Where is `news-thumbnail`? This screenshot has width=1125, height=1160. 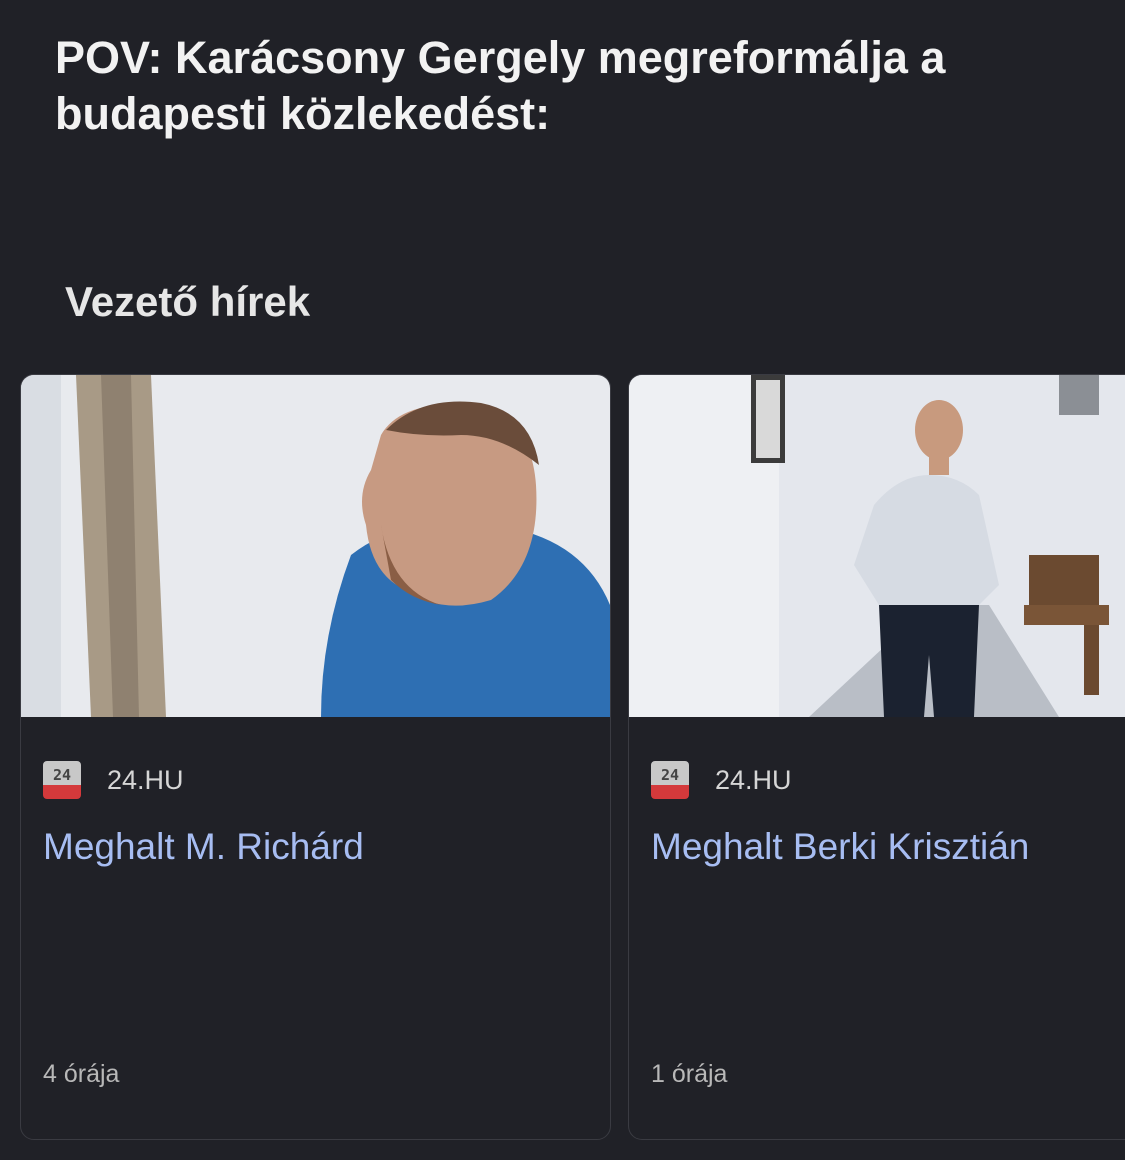
news-thumbnail is located at coordinates (877, 546).